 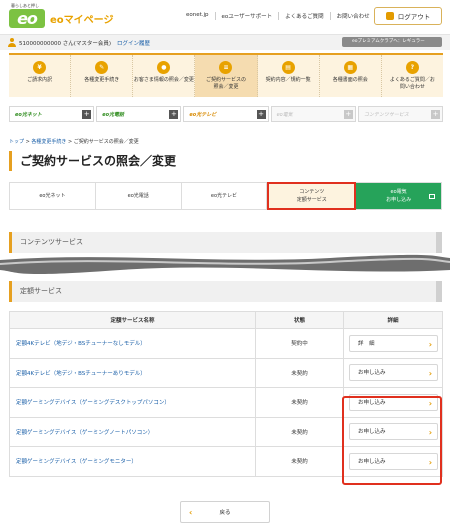 What do you see at coordinates (299, 320) in the screenshot?
I see `col-header-status: 状態` at bounding box center [299, 320].